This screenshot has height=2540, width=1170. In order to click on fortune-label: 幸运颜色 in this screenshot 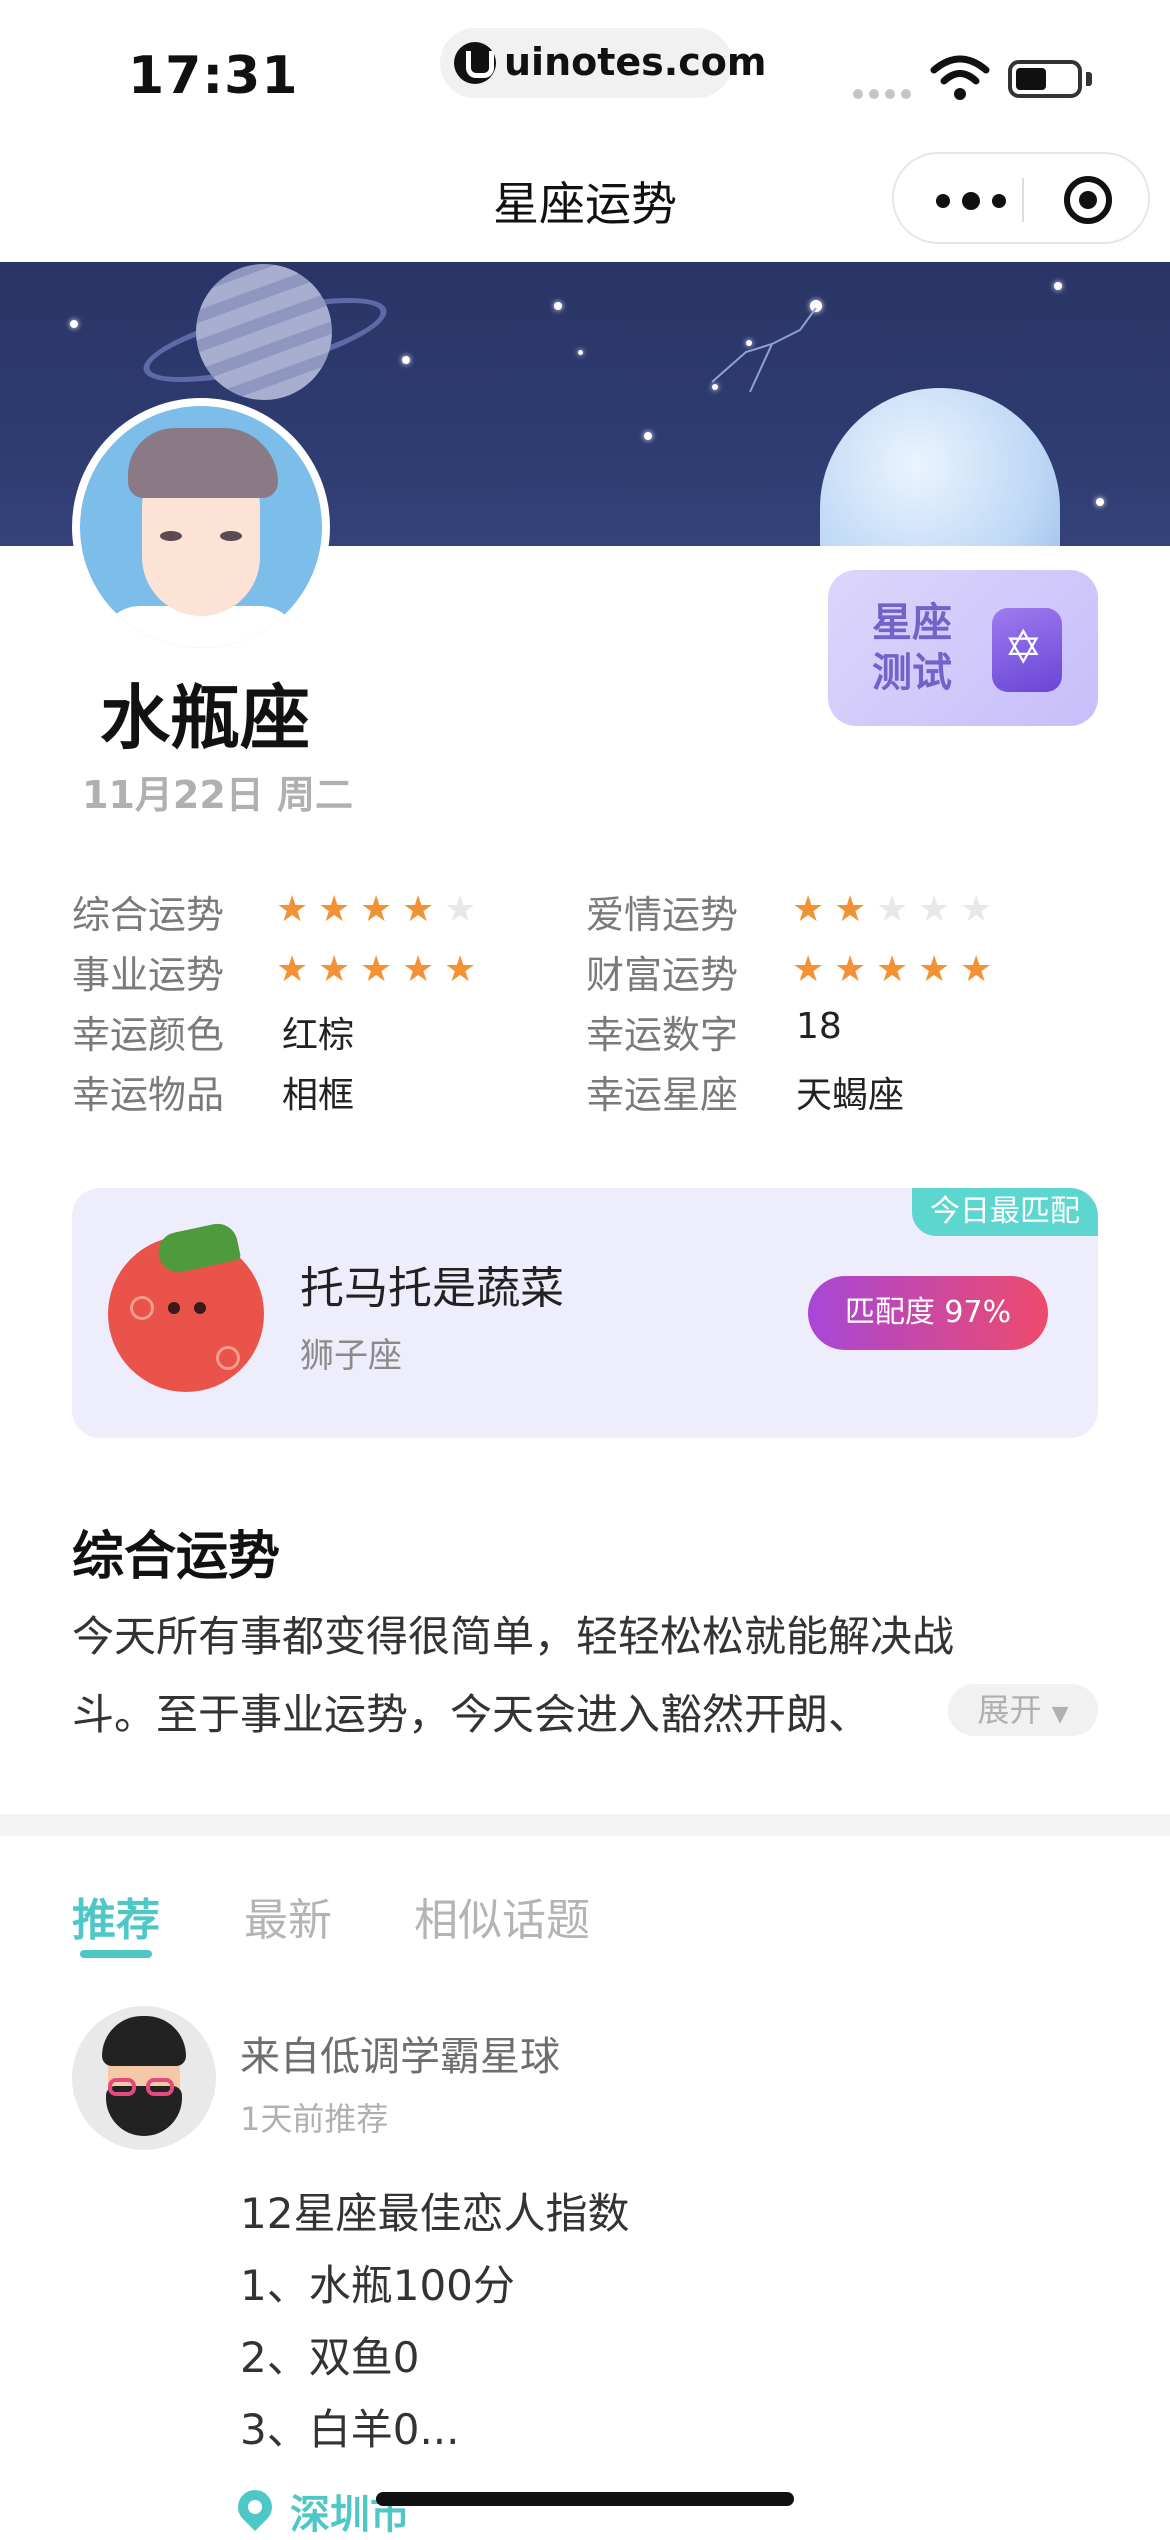, I will do `click(148, 1035)`.